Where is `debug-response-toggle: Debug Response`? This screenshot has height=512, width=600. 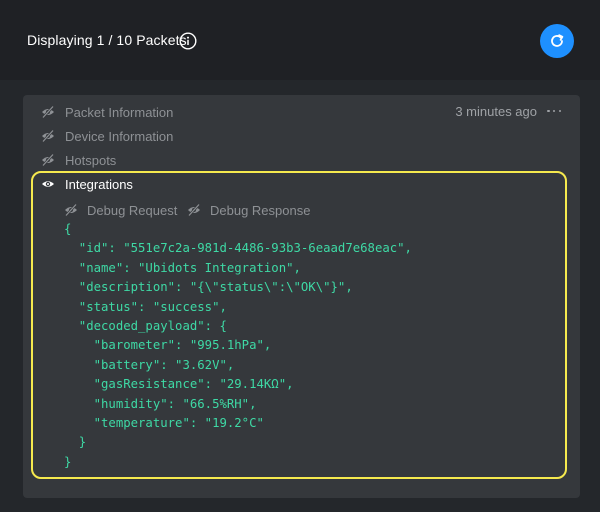 debug-response-toggle: Debug Response is located at coordinates (248, 210).